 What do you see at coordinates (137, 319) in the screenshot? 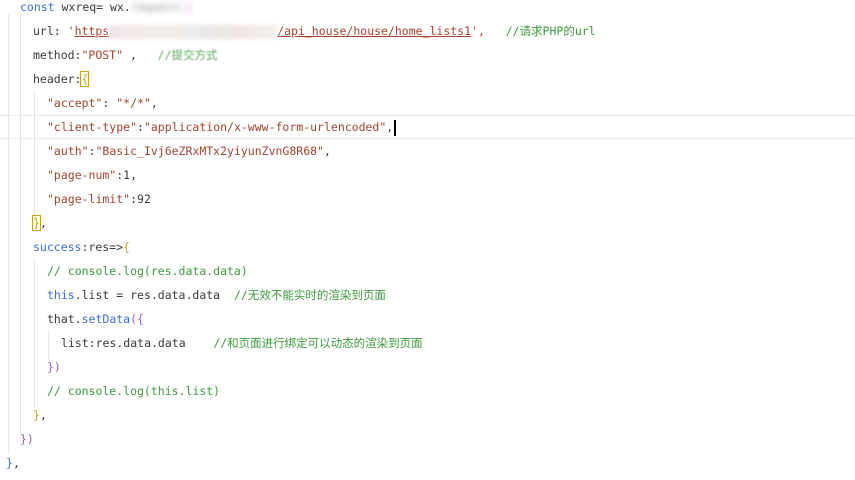
I see `setdata-open-paren: ({` at bounding box center [137, 319].